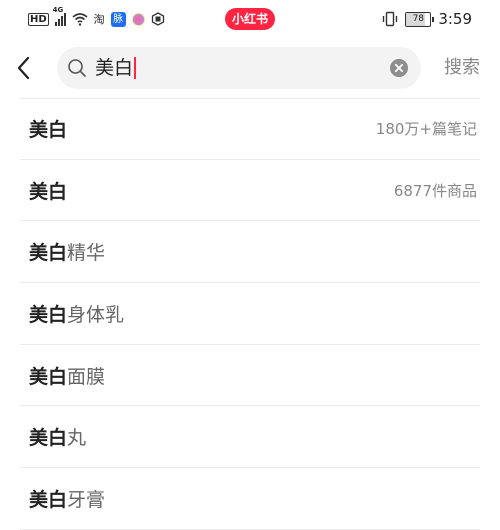 Image resolution: width=500 pixels, height=530 pixels. I want to click on clear-icon, so click(399, 68).